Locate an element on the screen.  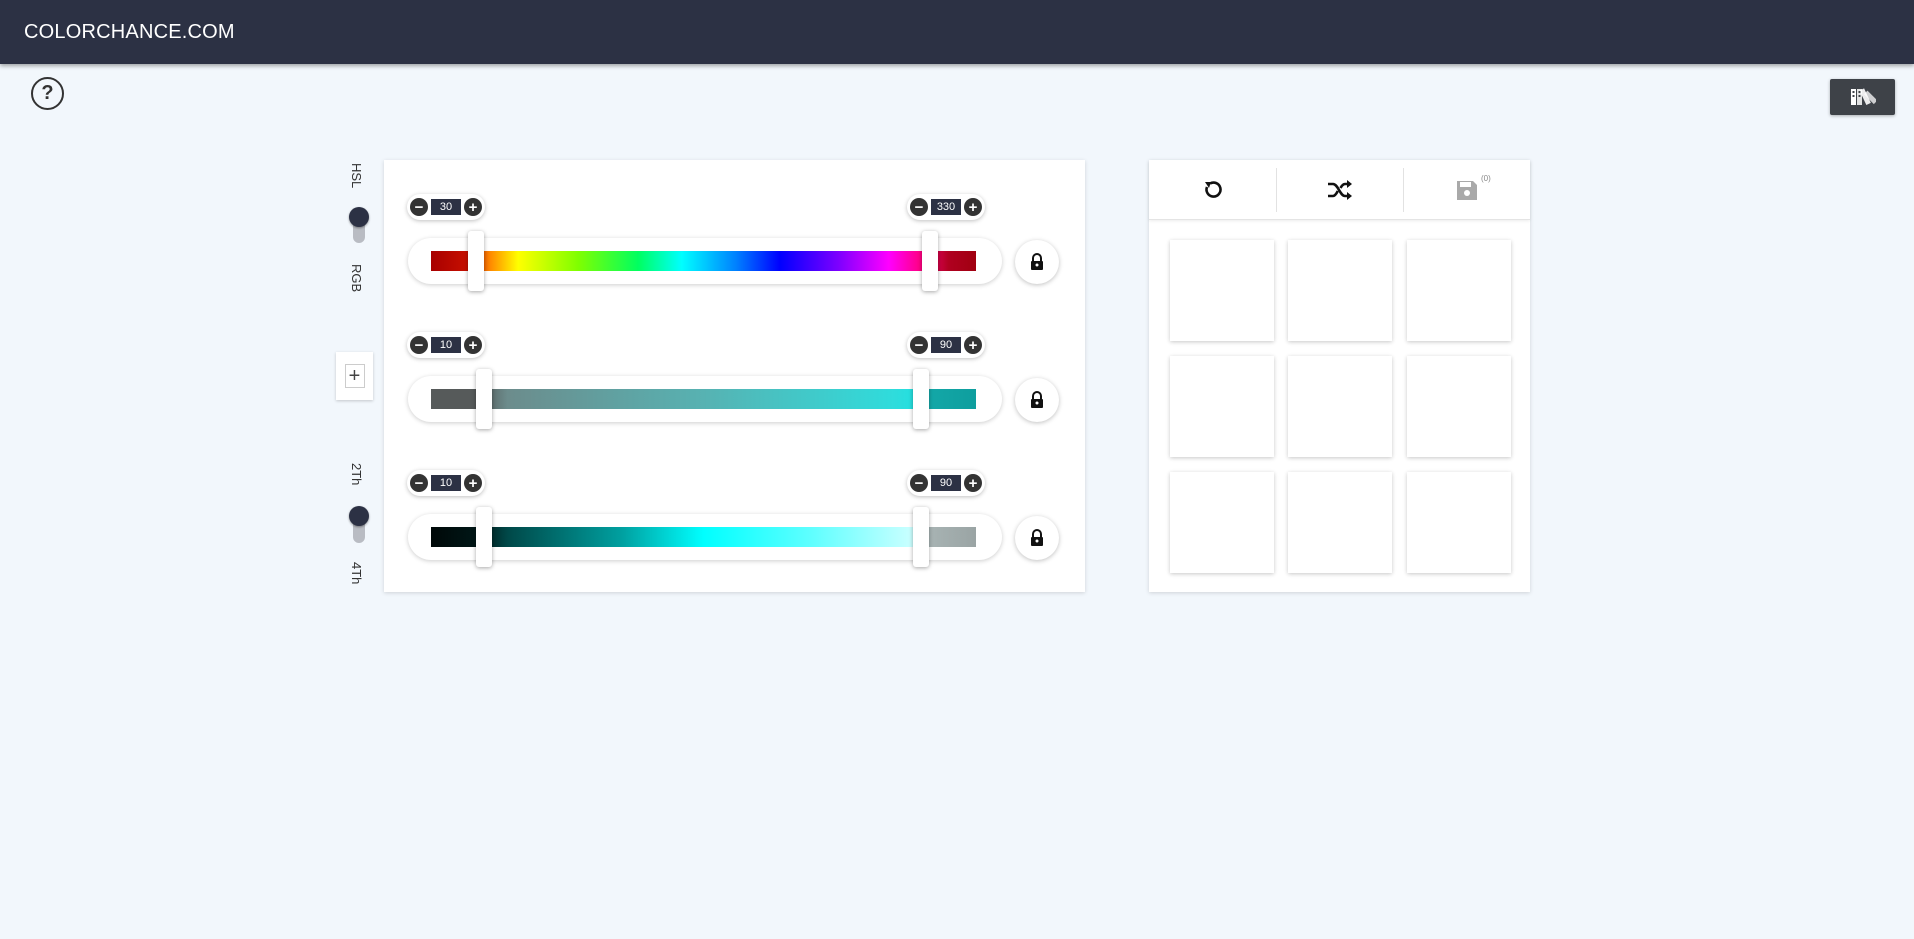
hue-max-stepper: − 330 + is located at coordinates (946, 207).